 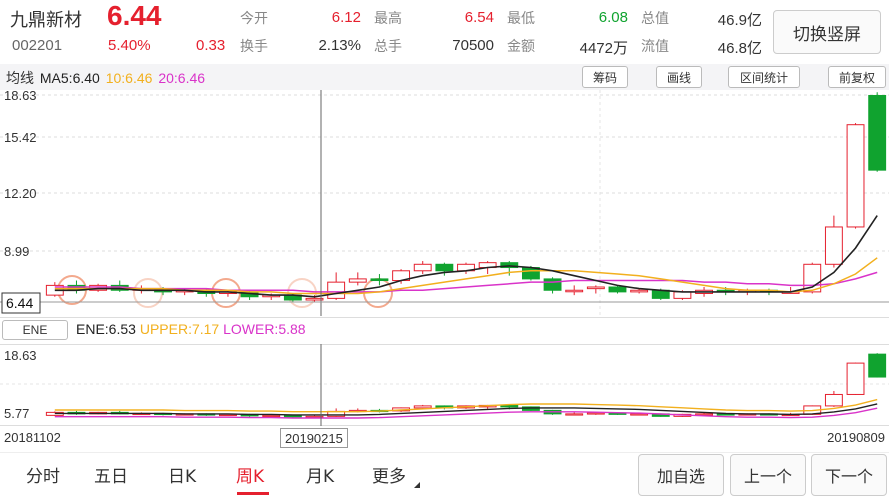 I want to click on quote-value-high: 6.54, so click(x=479, y=17).